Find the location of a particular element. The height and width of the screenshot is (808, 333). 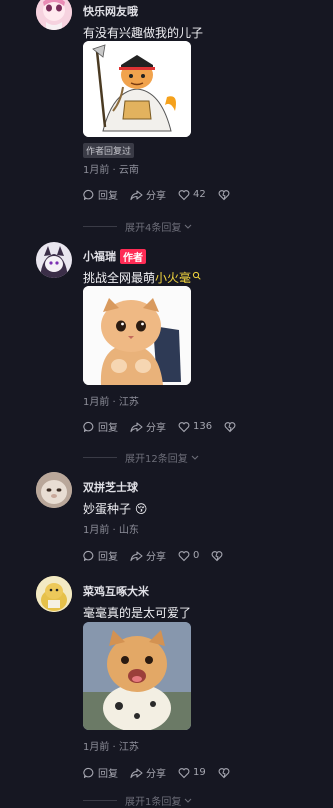

expand-replies-button: 展开12条回复 is located at coordinates (141, 457).